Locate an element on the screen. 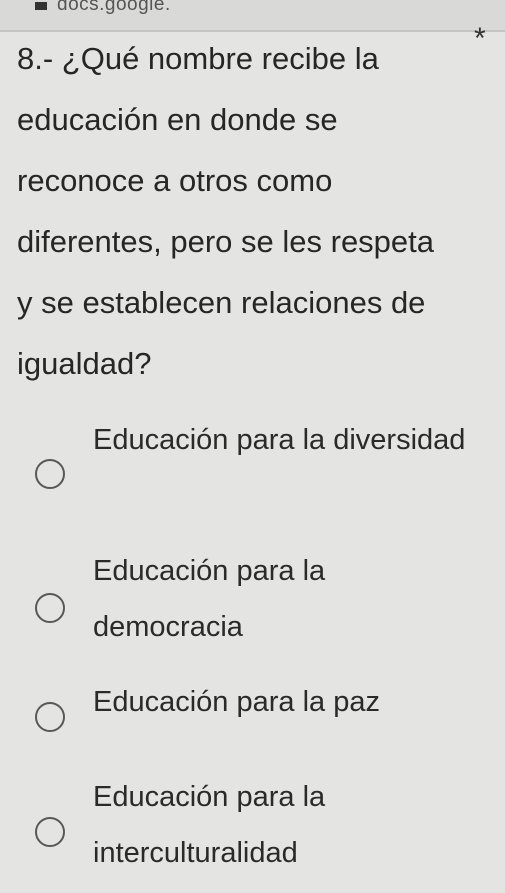 This screenshot has width=505, height=893. url-text: docs.google. is located at coordinates (114, 7).